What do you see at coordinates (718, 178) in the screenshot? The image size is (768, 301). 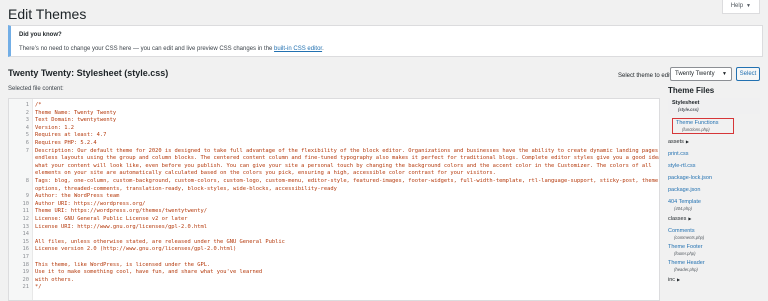 I see `theme-file-item: package-lock.json` at bounding box center [718, 178].